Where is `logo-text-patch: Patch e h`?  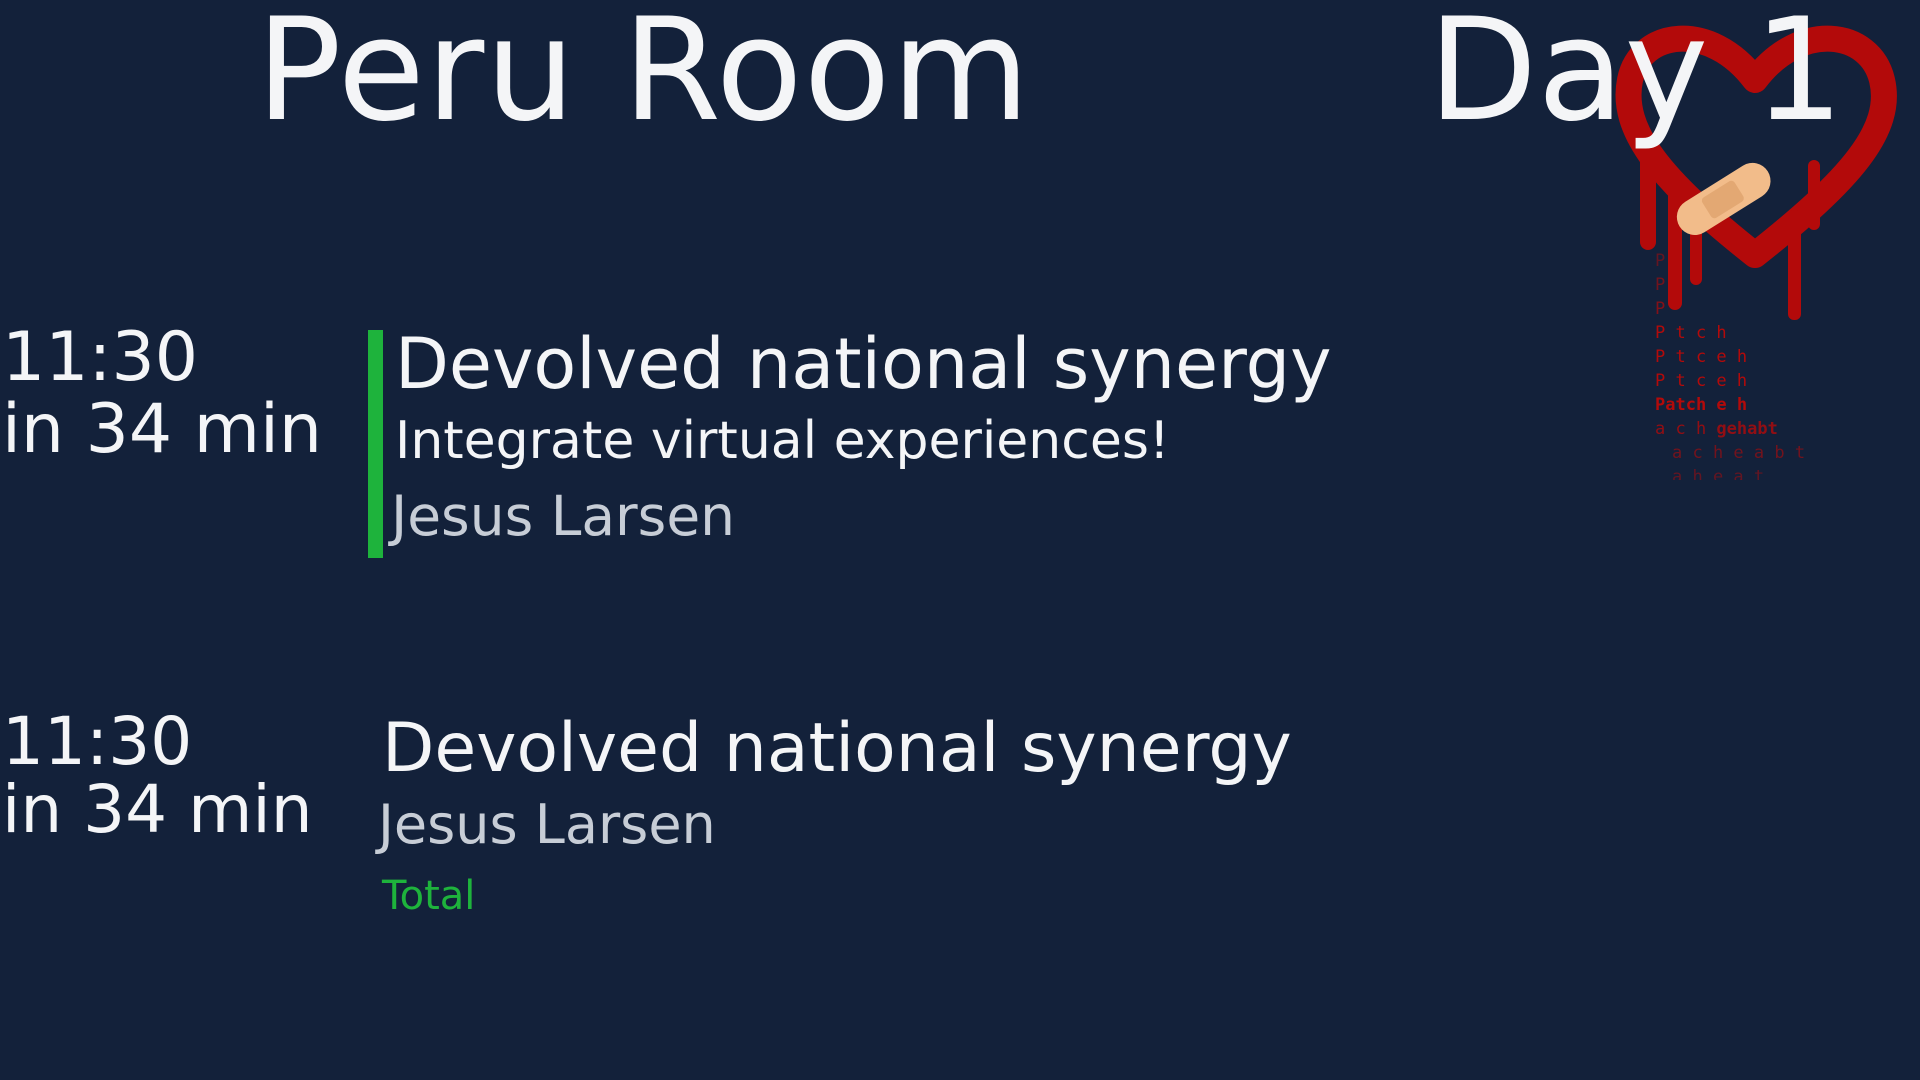
logo-text-patch: Patch e h is located at coordinates (1701, 405).